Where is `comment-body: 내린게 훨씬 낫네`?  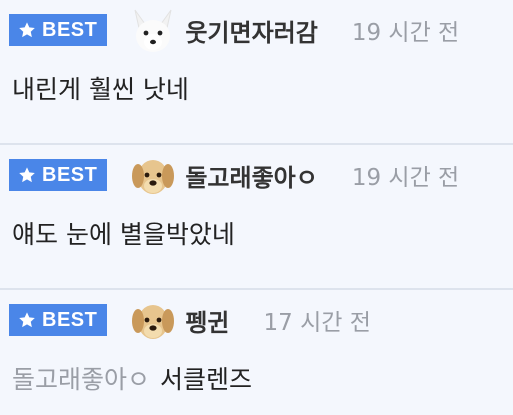 comment-body: 내린게 훨씬 낫네 is located at coordinates (100, 89).